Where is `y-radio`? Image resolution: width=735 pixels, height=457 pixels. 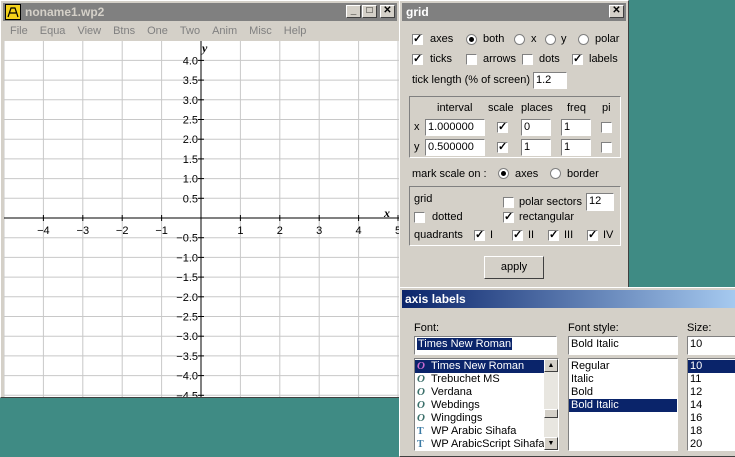 y-radio is located at coordinates (550, 39).